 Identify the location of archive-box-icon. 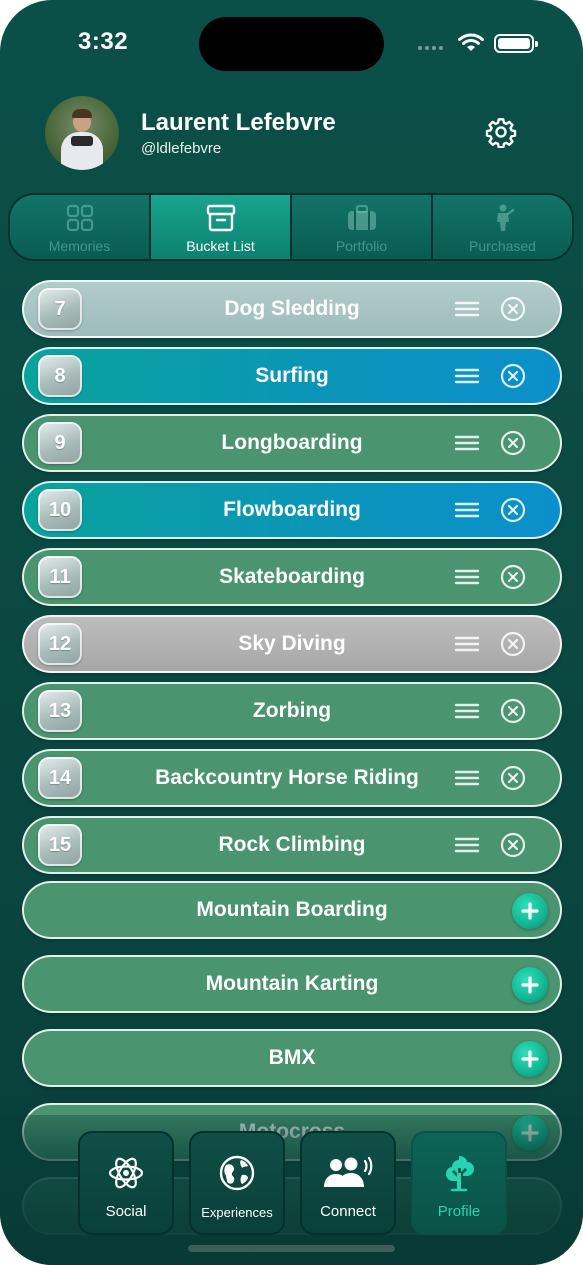
(220, 218).